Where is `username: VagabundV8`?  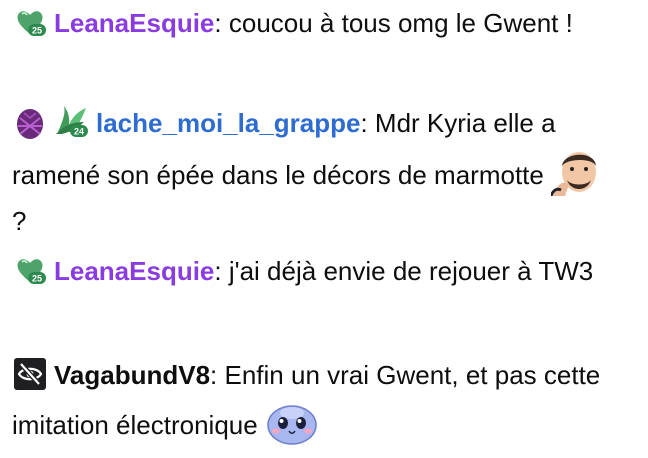 username: VagabundV8 is located at coordinates (132, 375).